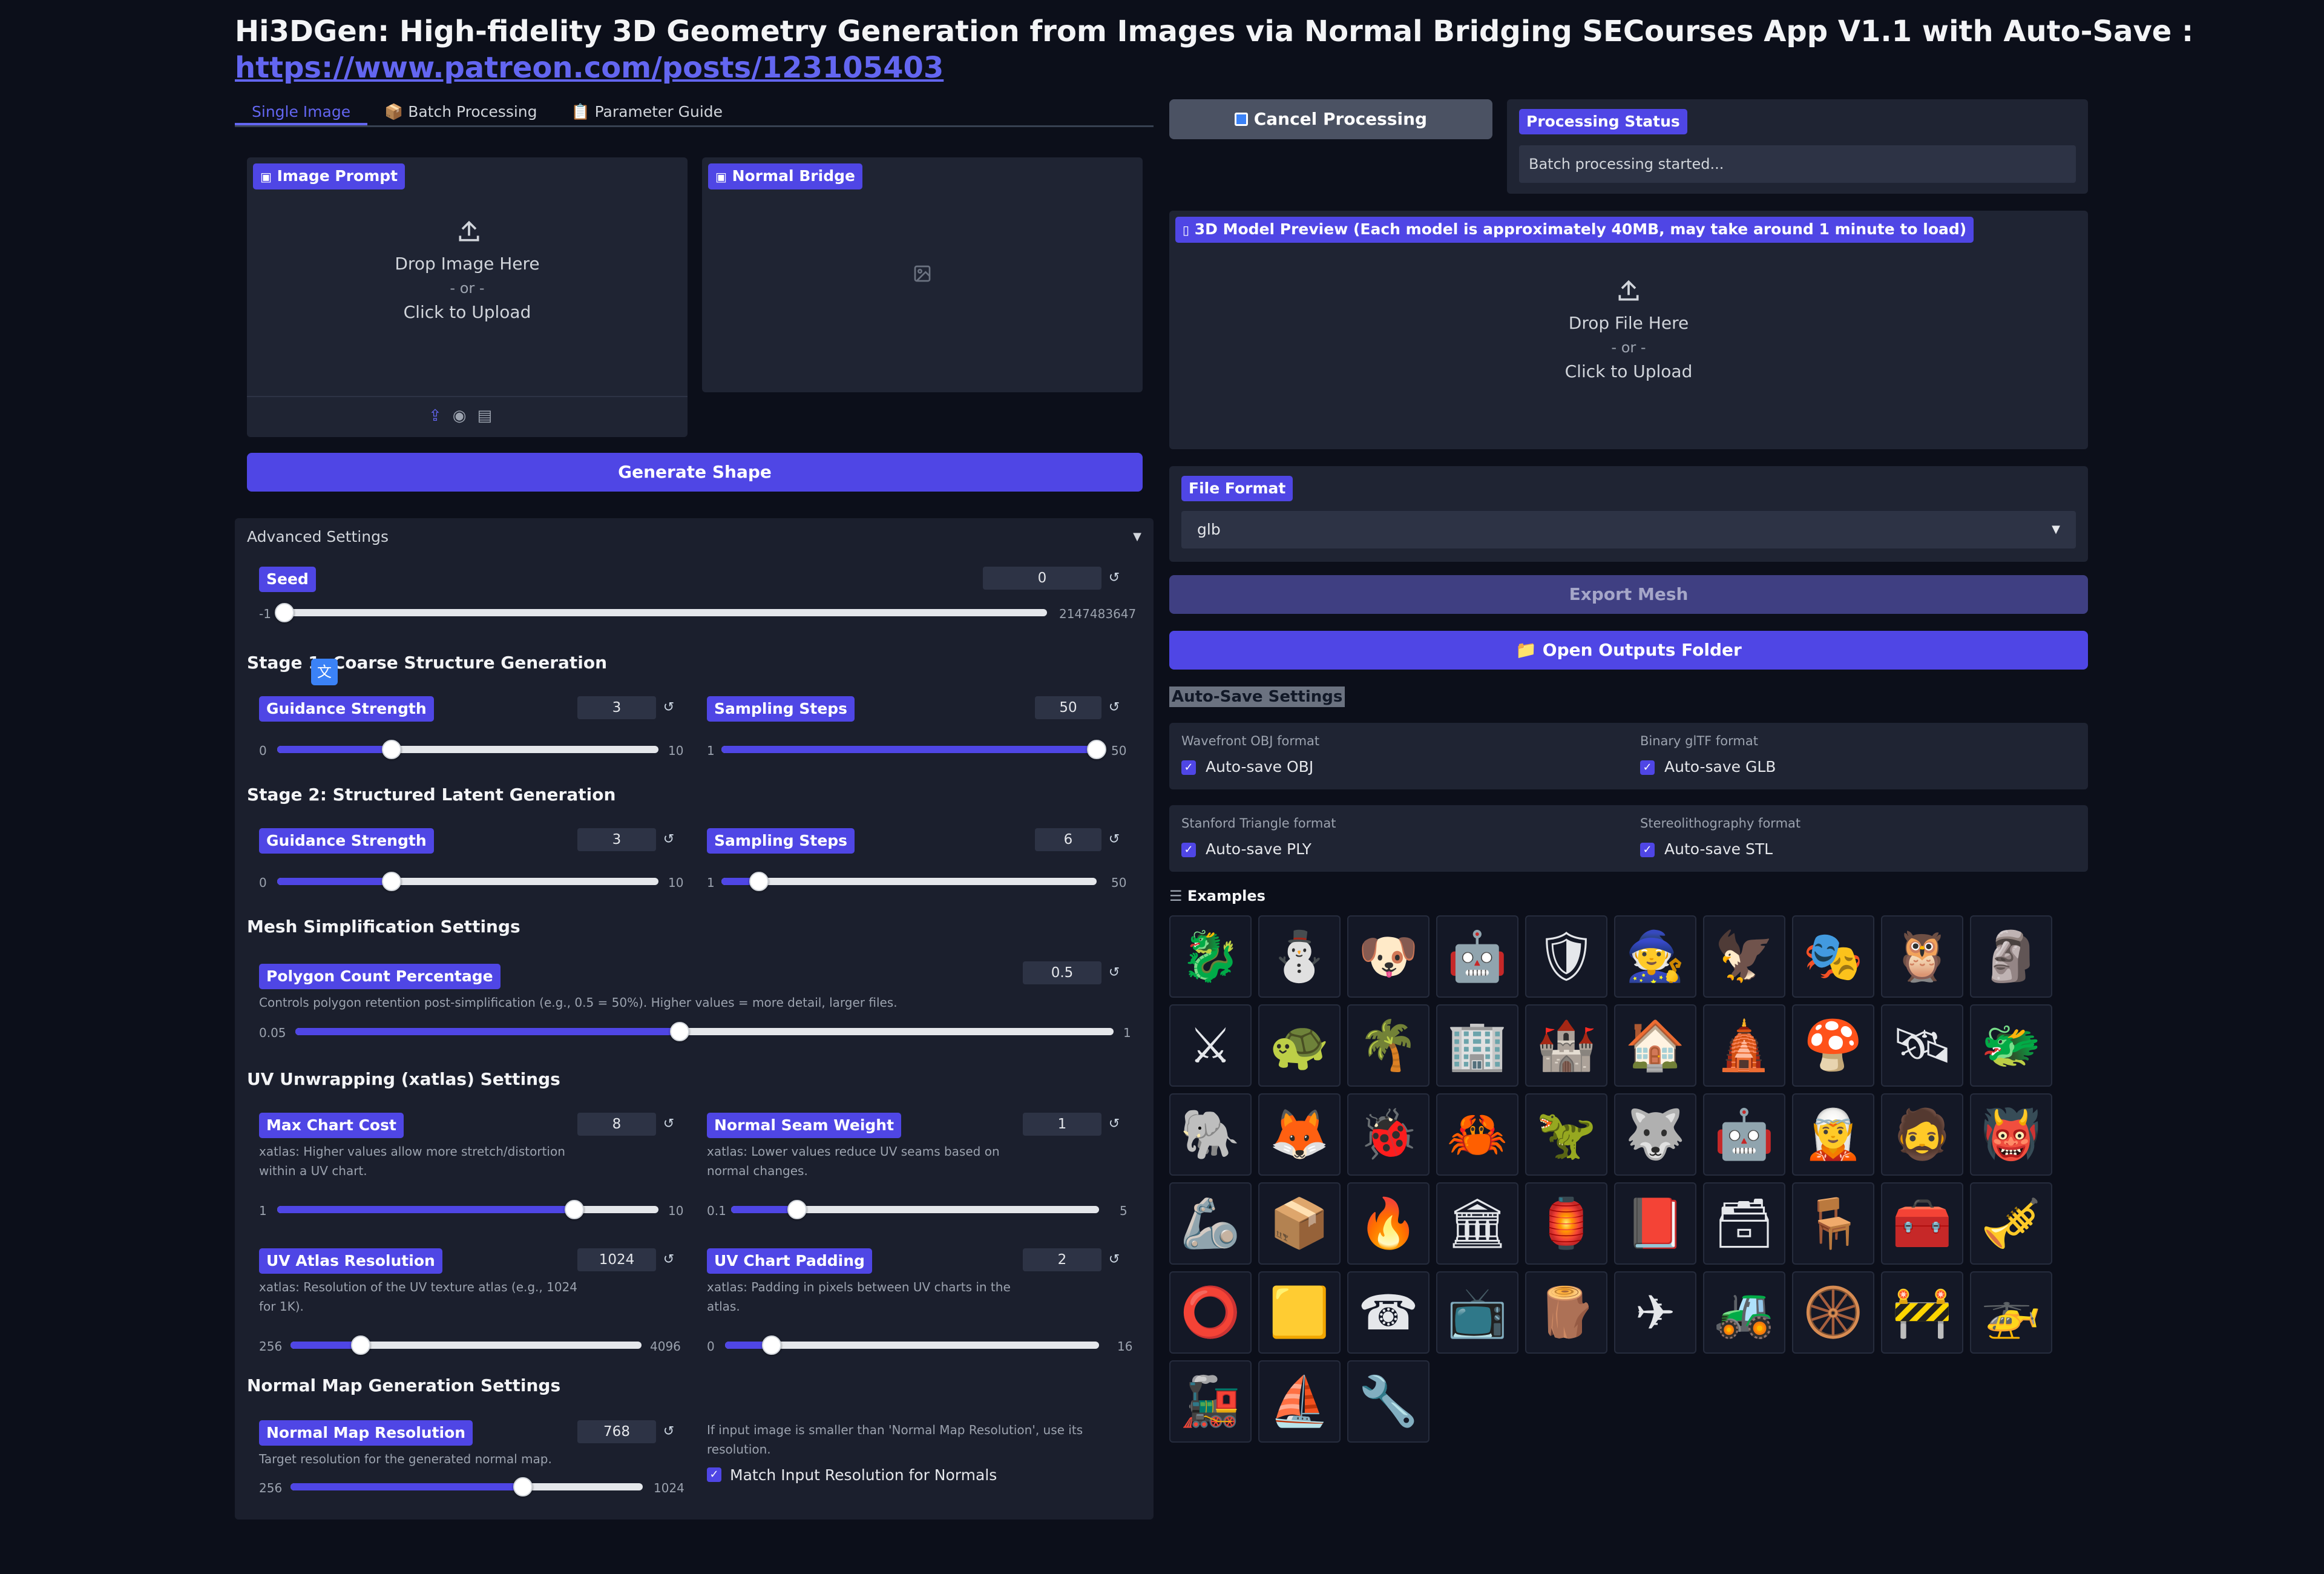 The image size is (2324, 1574). Describe the element at coordinates (1655, 1046) in the screenshot. I see `example-thumbnail: 🏠` at that location.